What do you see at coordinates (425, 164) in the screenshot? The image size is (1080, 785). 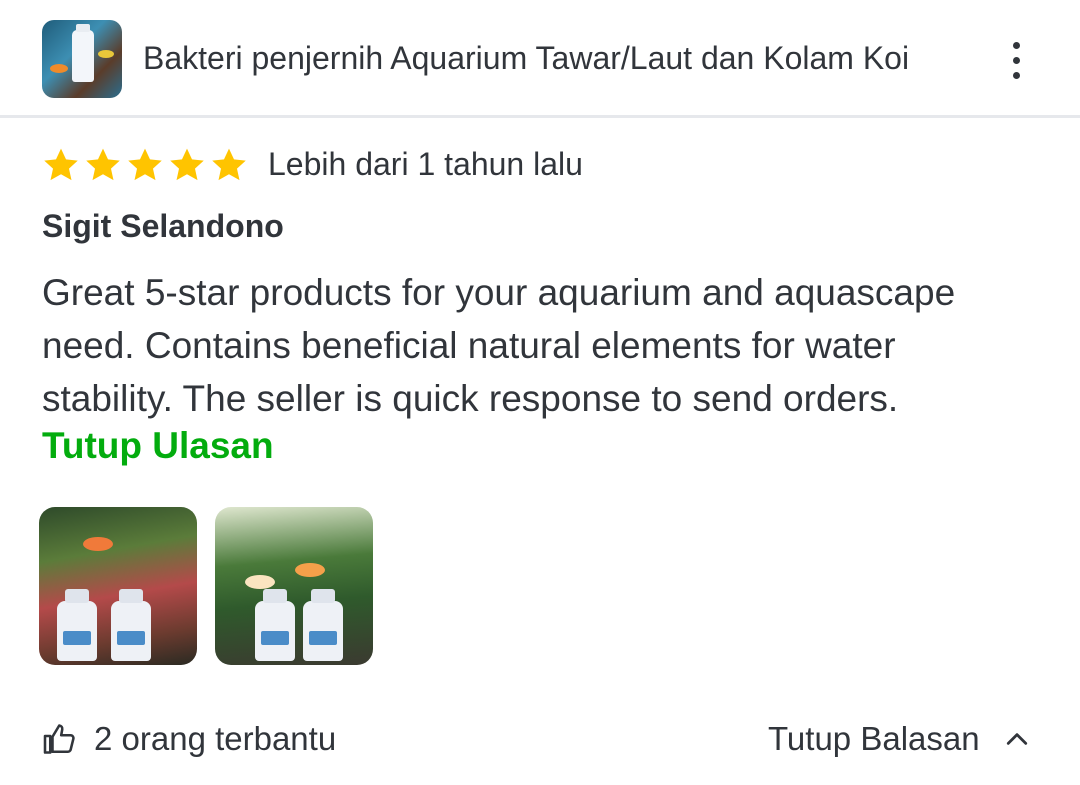 I see `review-time: Lebih dari 1 tahun lalu` at bounding box center [425, 164].